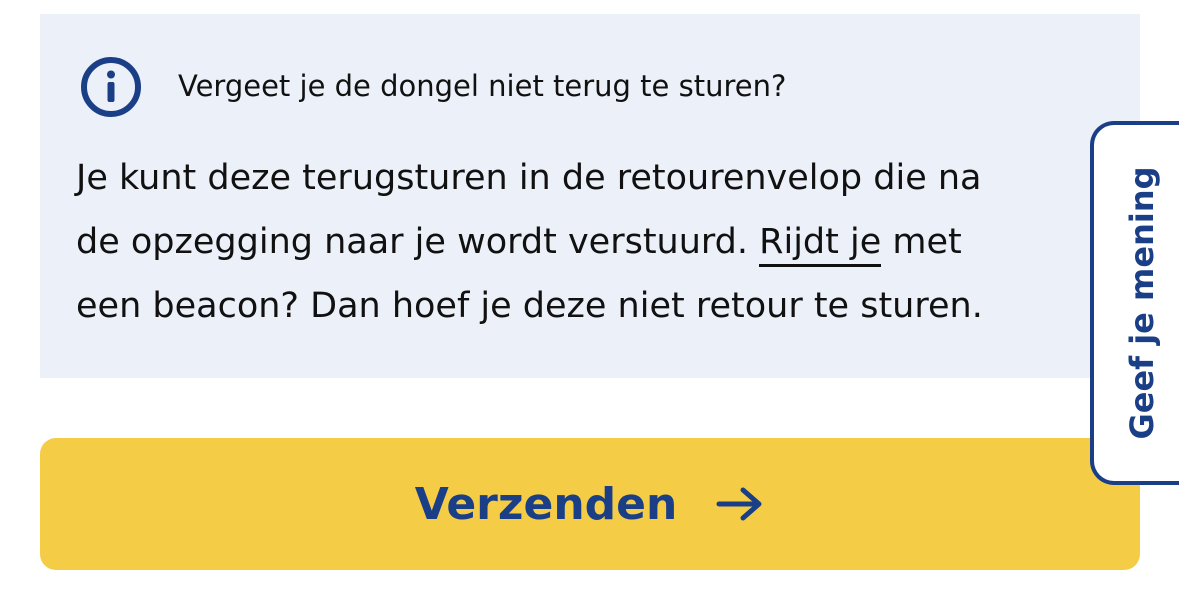  I want to click on info-body-line-2-end: met, so click(921, 242).